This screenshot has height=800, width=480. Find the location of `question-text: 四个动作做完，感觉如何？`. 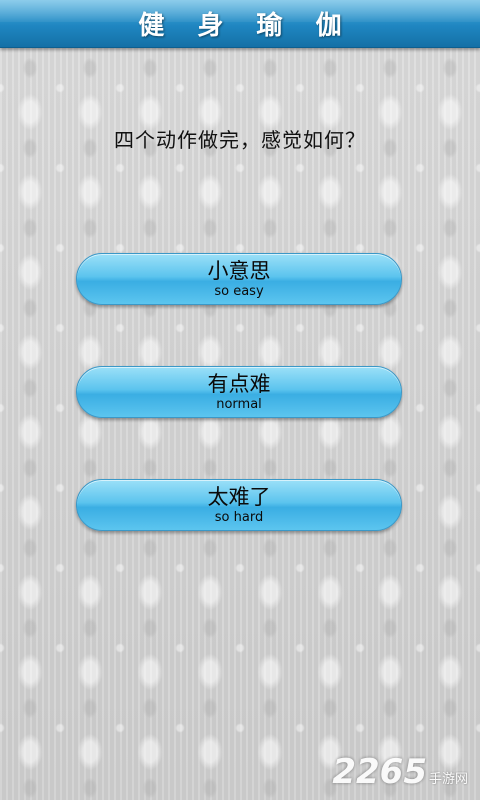

question-text: 四个动作做完，感觉如何？ is located at coordinates (240, 140).